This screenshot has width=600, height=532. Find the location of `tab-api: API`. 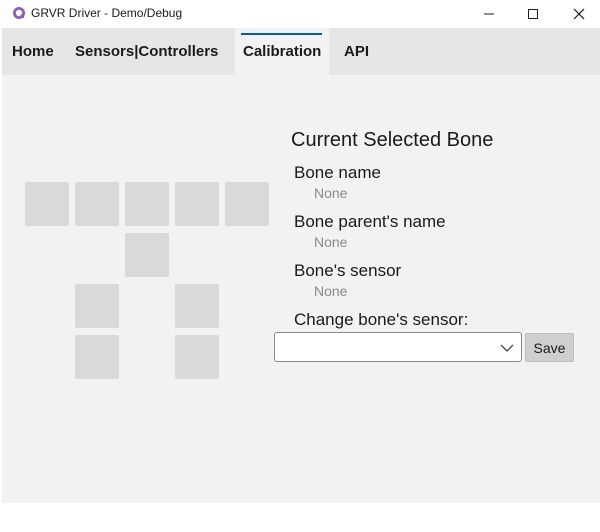

tab-api: API is located at coordinates (356, 51).